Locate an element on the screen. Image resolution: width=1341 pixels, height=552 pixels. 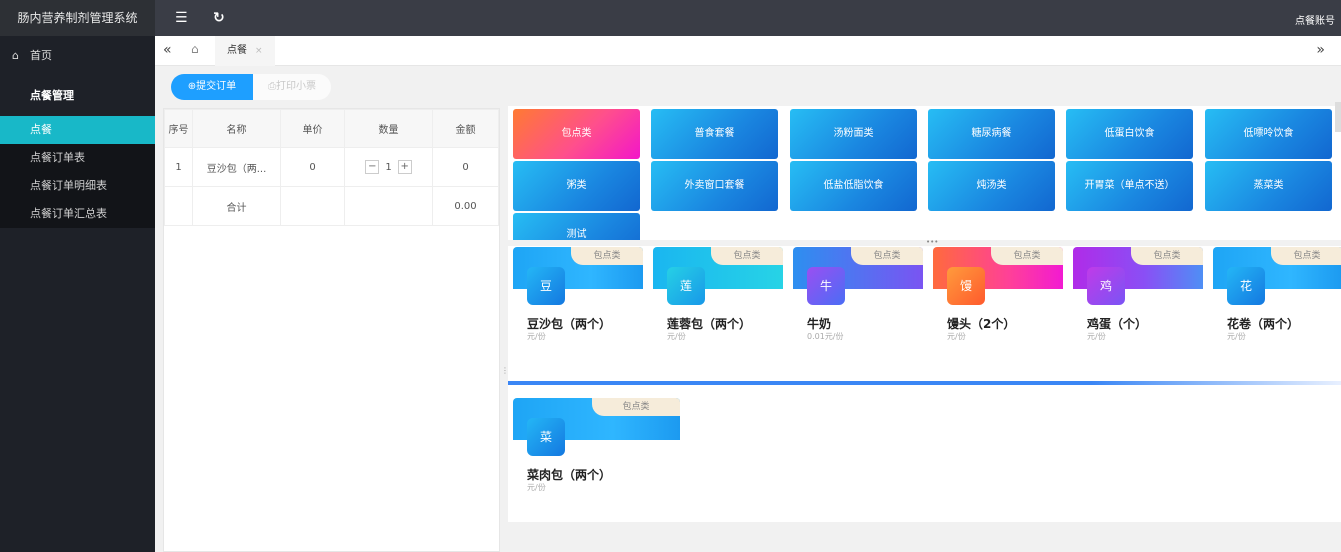
category-button: 包点类 is located at coordinates (576, 134).